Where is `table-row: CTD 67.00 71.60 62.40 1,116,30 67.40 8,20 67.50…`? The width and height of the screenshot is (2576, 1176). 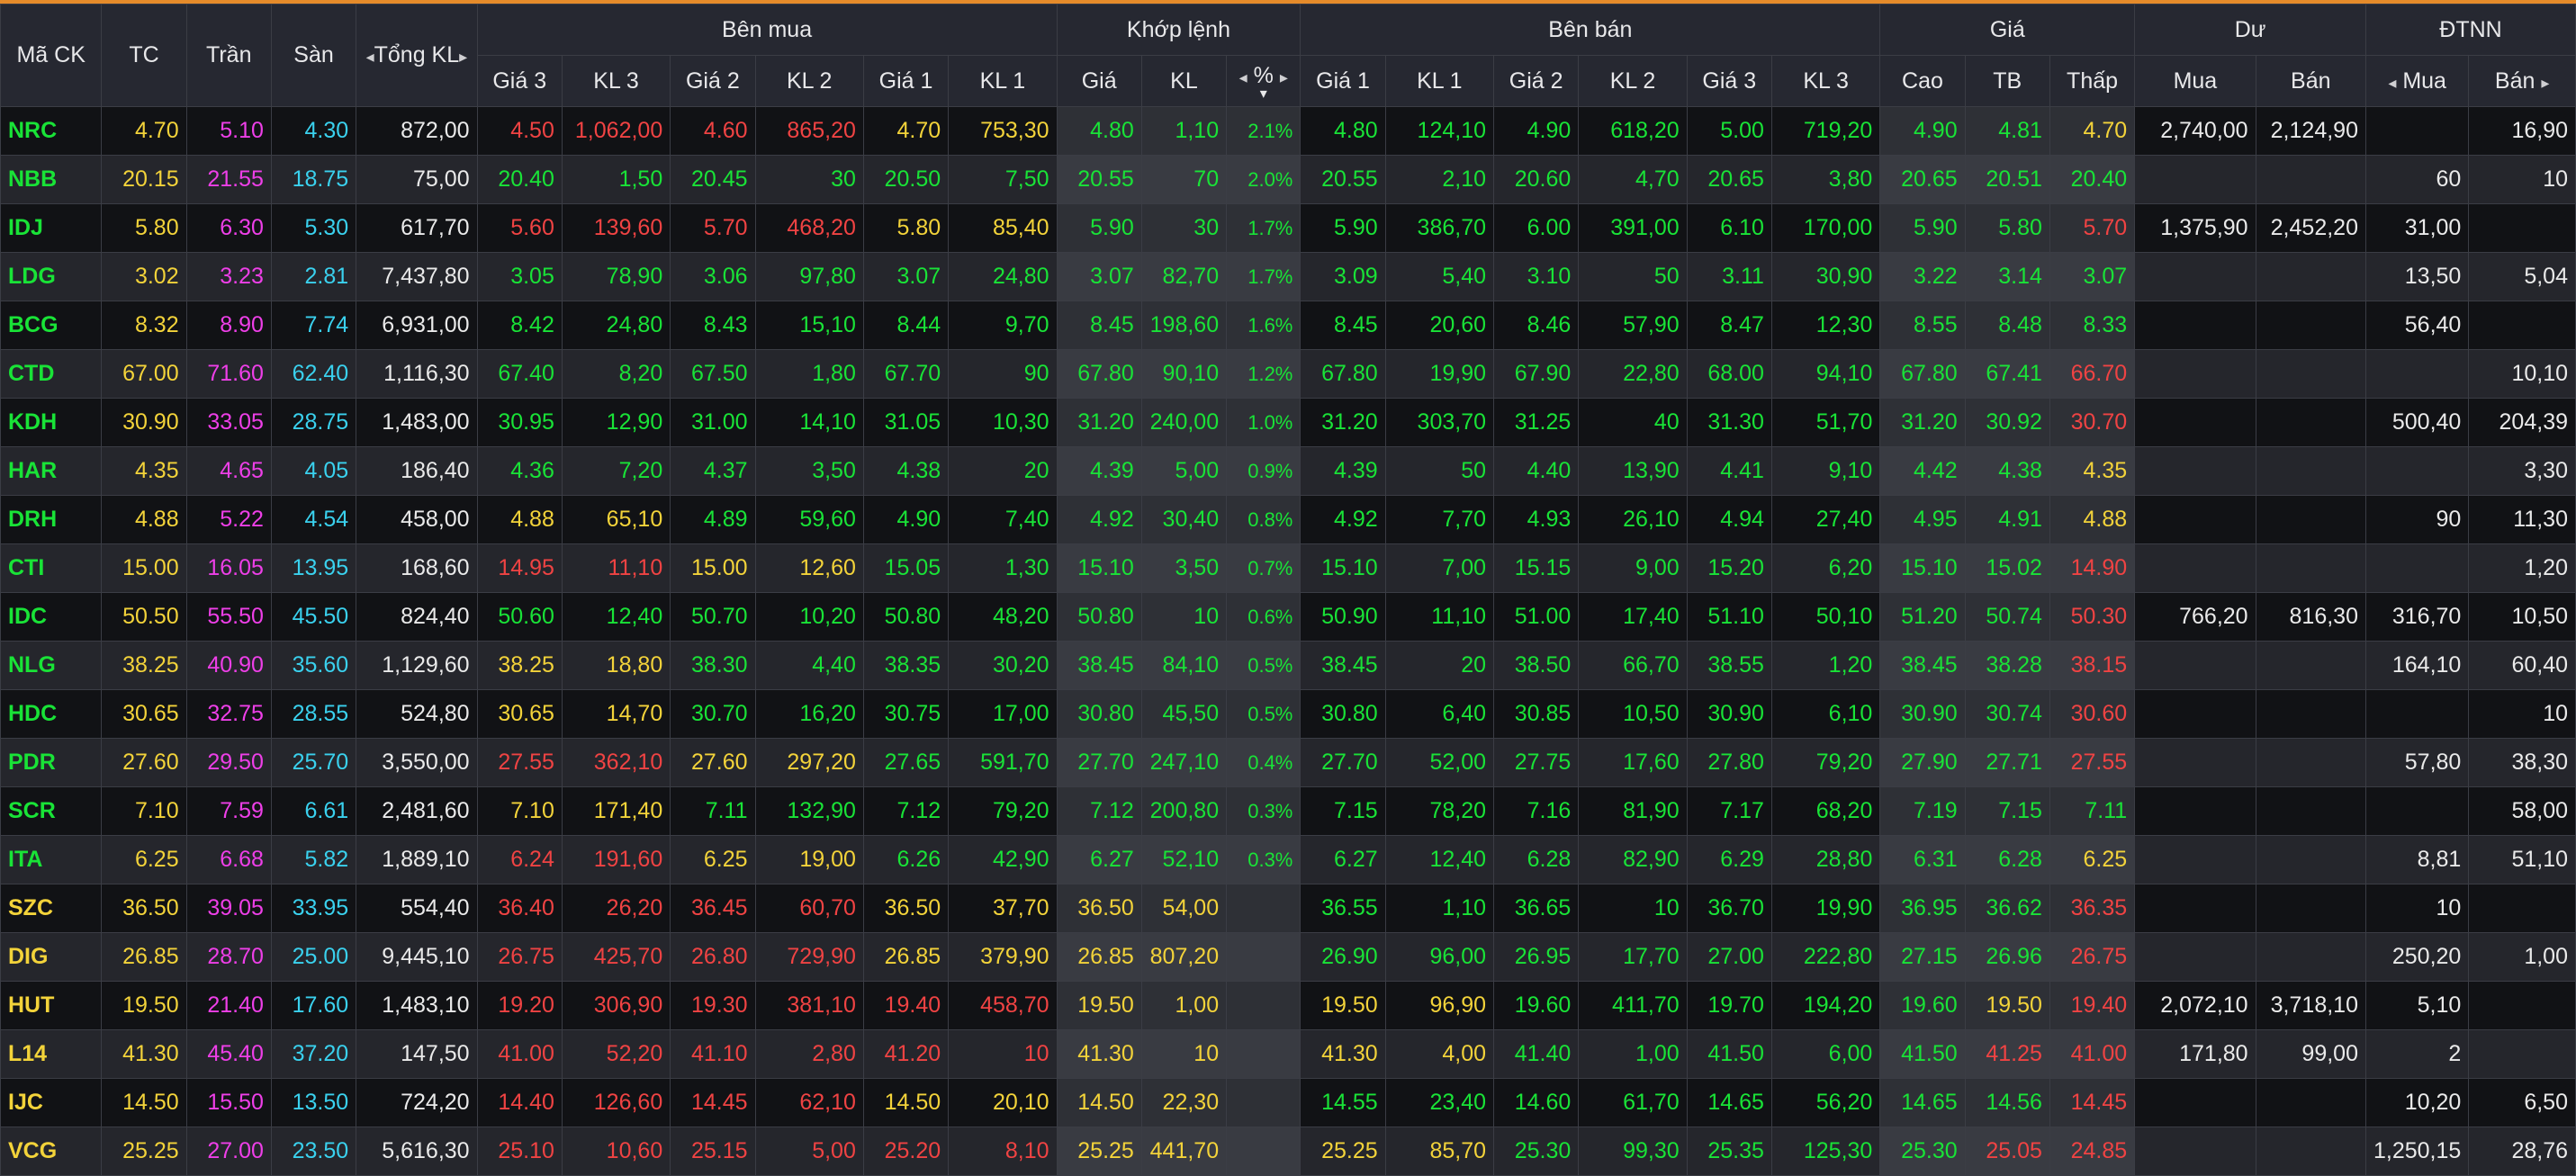
table-row: CTD 67.00 71.60 62.40 1,116,30 67.40 8,20 67.50… is located at coordinates (1288, 374).